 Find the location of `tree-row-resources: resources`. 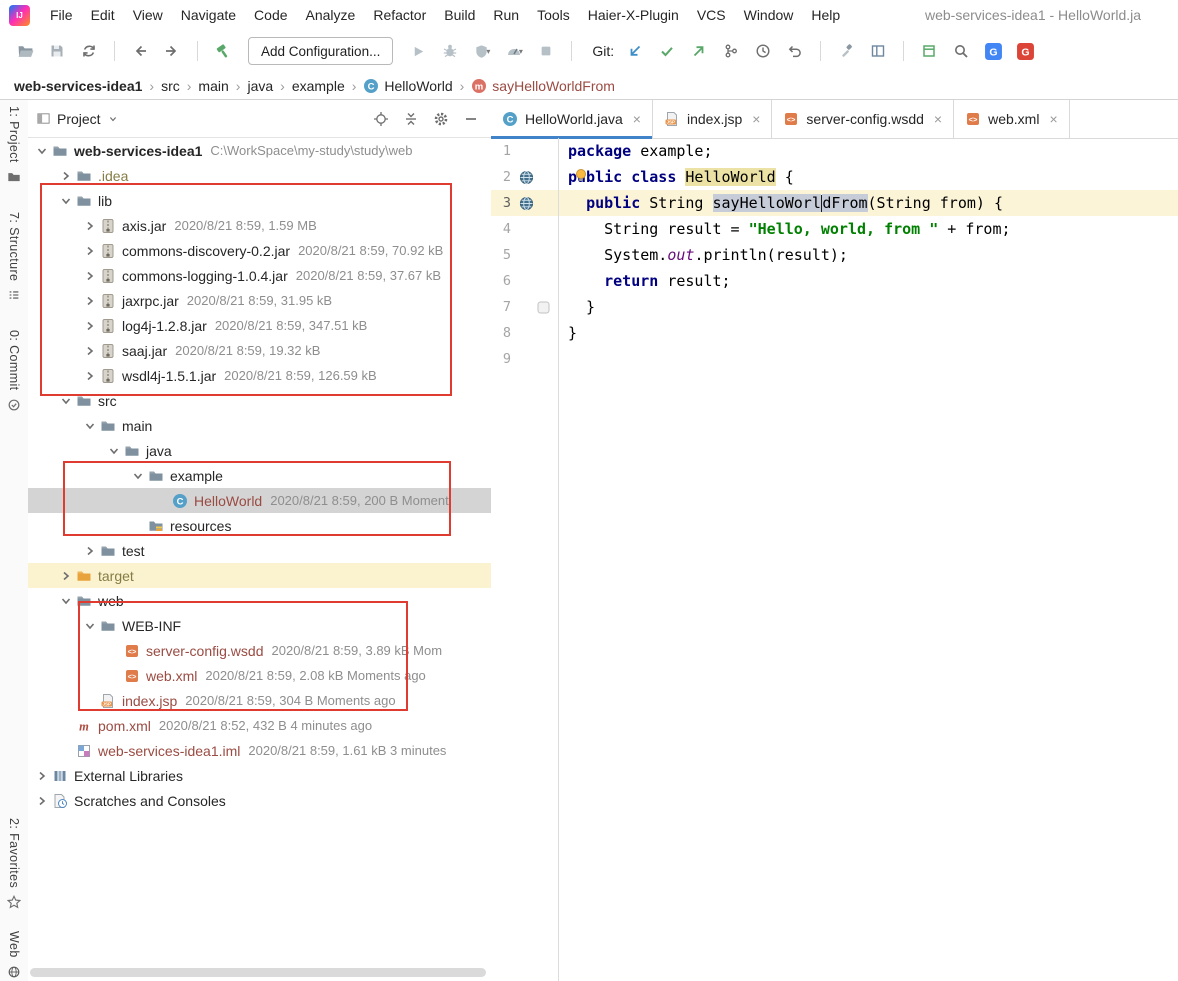

tree-row-resources: resources is located at coordinates (259, 525).